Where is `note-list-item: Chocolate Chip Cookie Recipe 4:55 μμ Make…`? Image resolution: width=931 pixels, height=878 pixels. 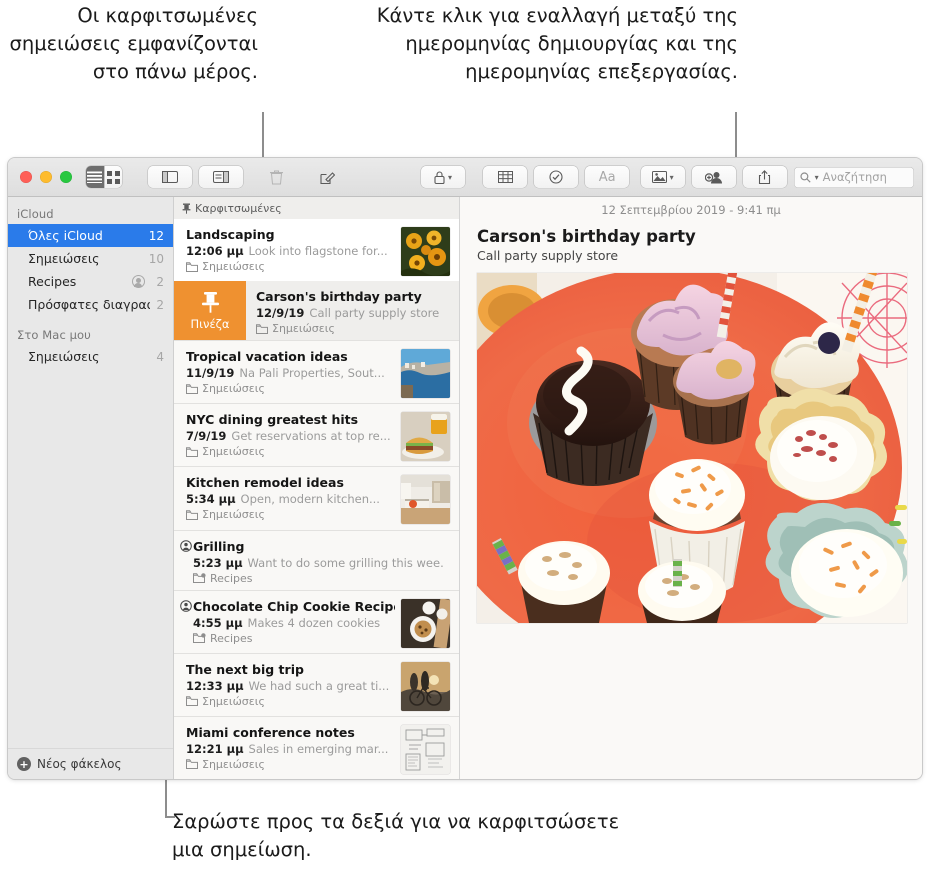
note-list-item: Chocolate Chip Cookie Recipe 4:55 μμ Make… is located at coordinates (316, 622).